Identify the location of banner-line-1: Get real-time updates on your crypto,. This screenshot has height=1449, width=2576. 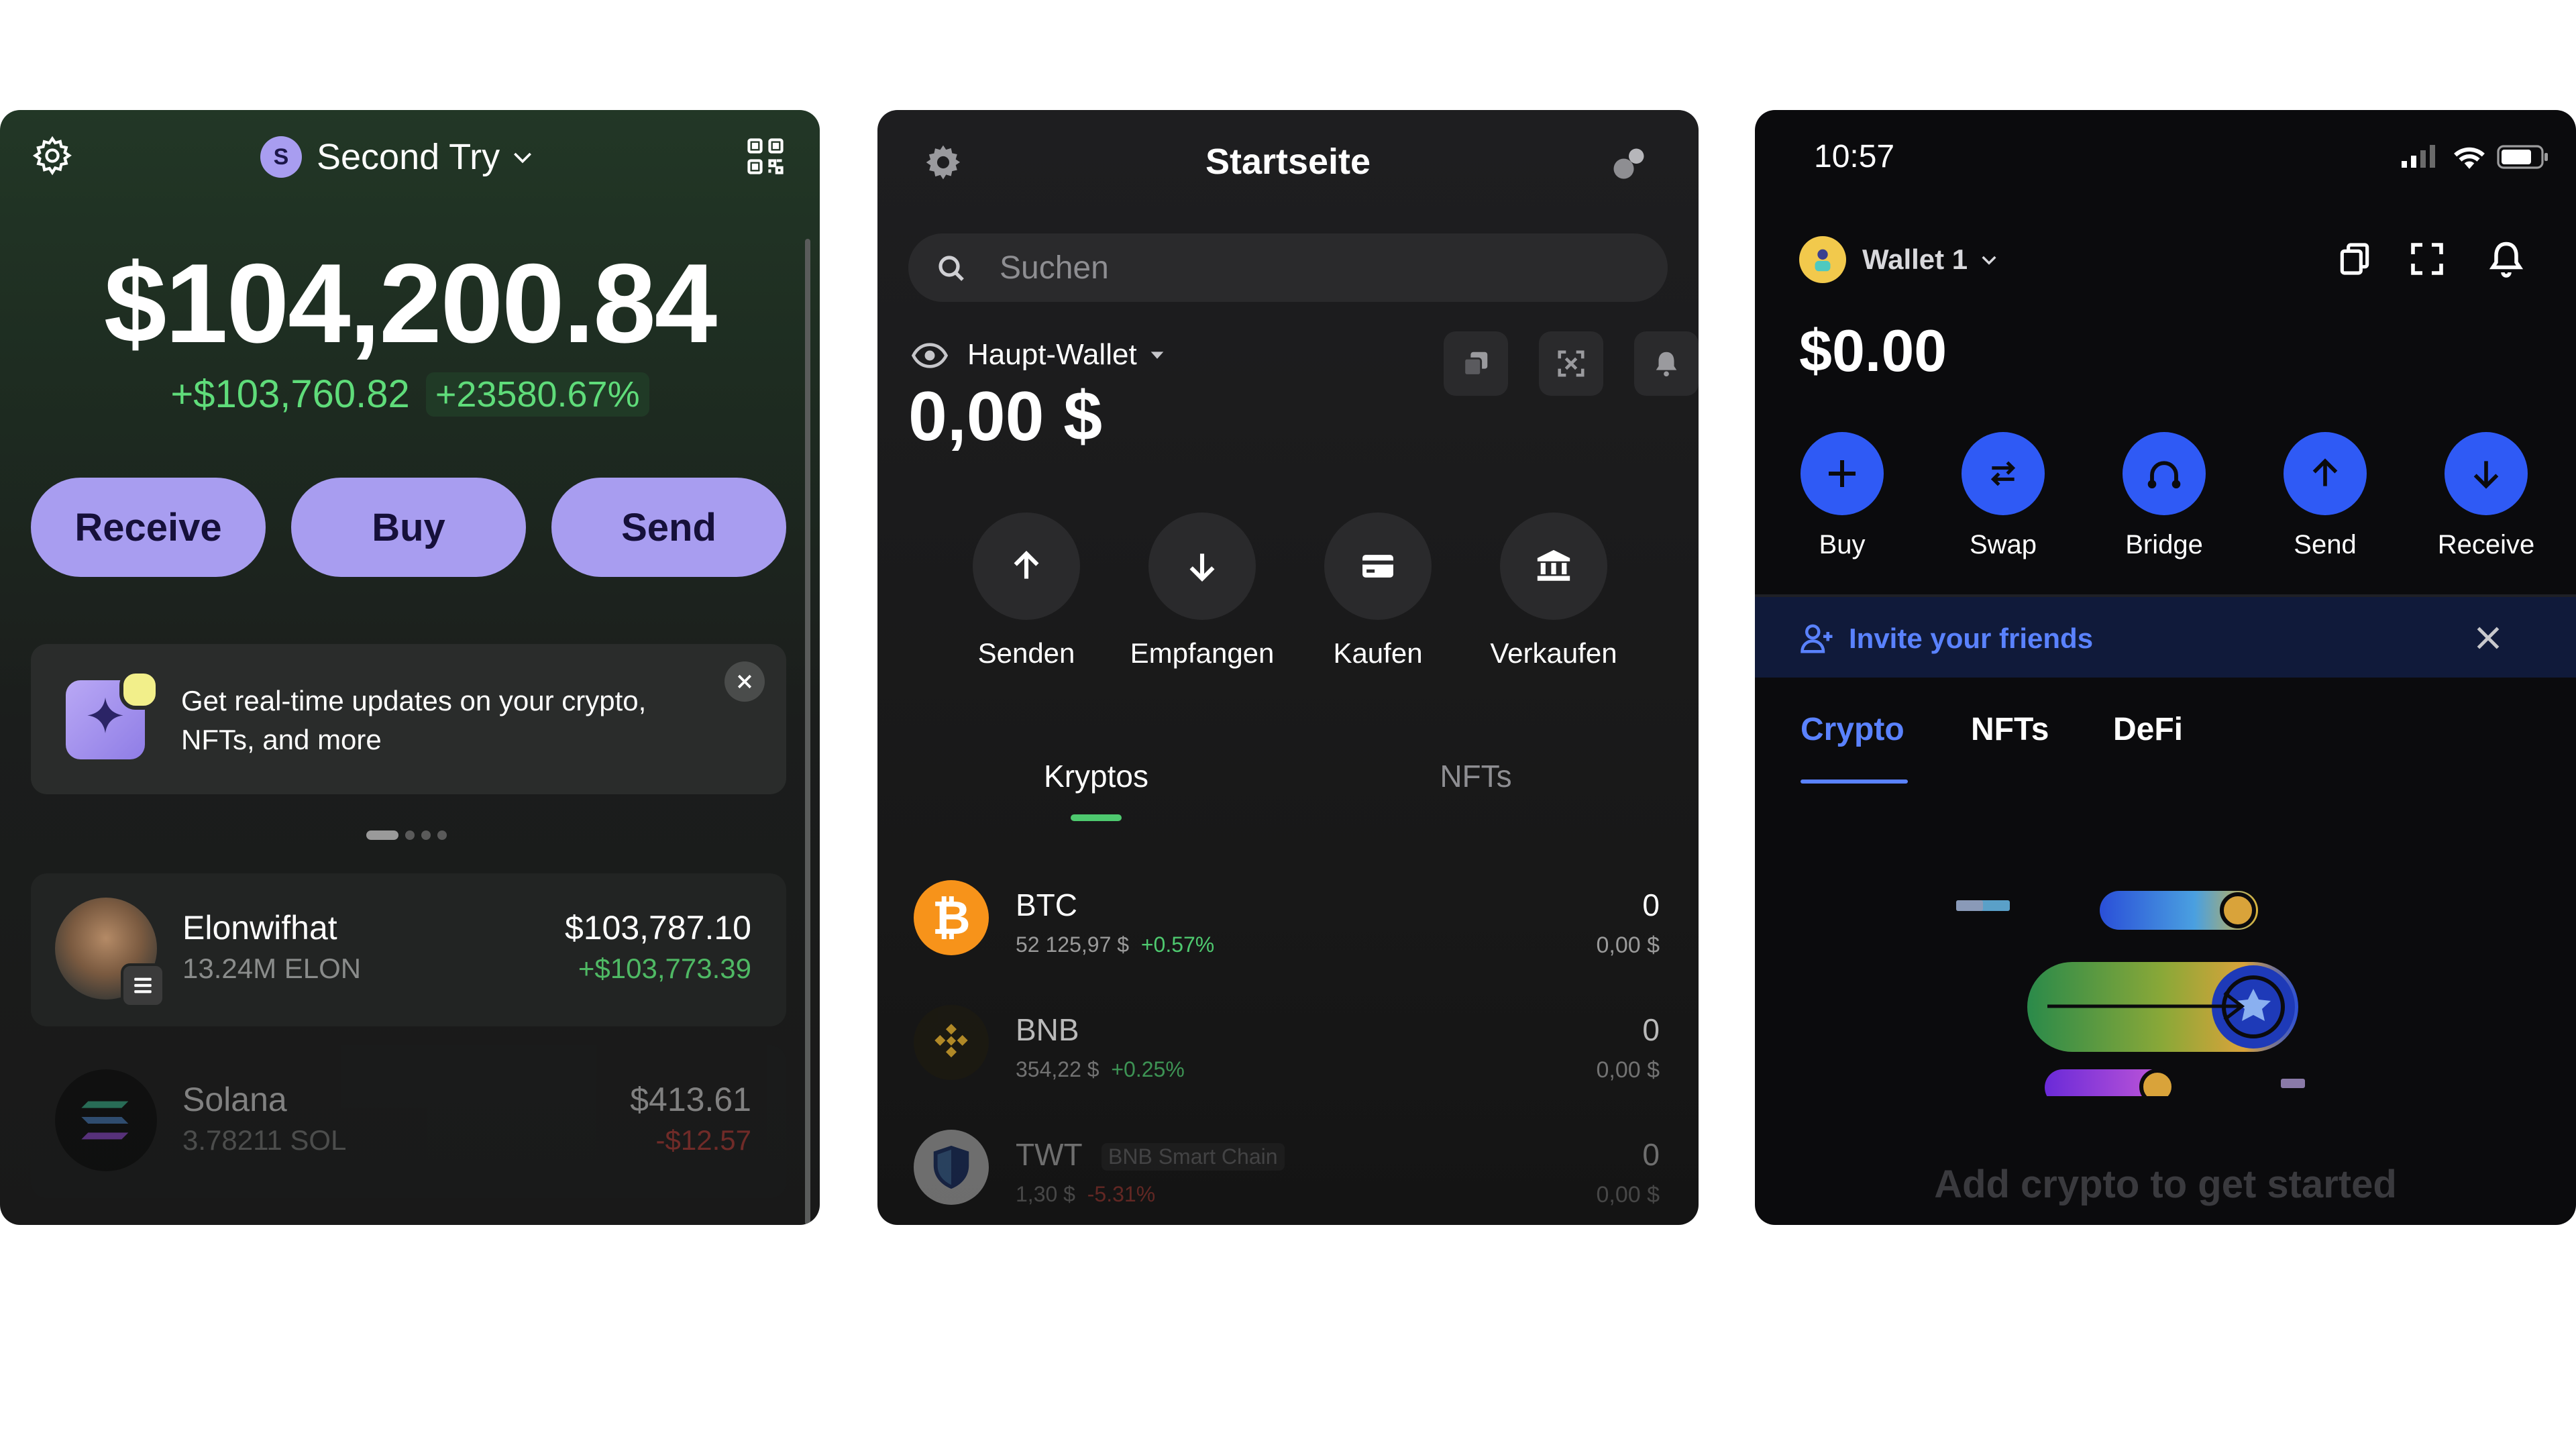
(414, 700).